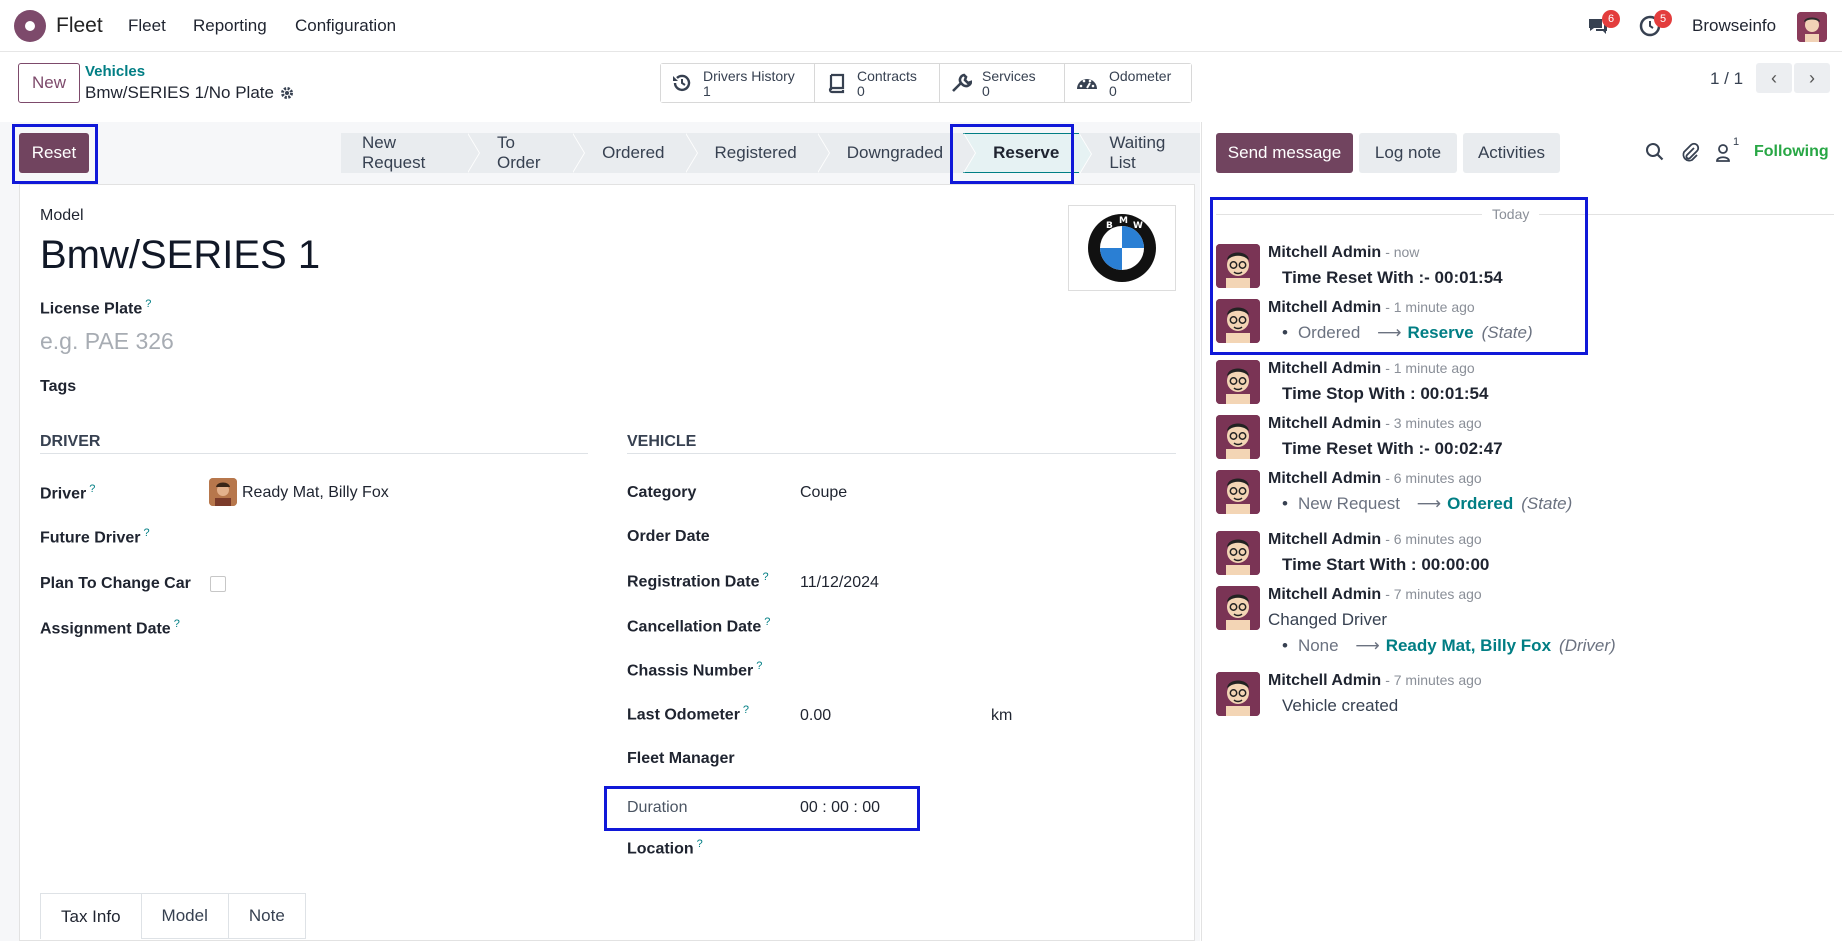 The width and height of the screenshot is (1842, 941). Describe the element at coordinates (681, 758) in the screenshot. I see `fleet-manager-label: Fleet Manager` at that location.